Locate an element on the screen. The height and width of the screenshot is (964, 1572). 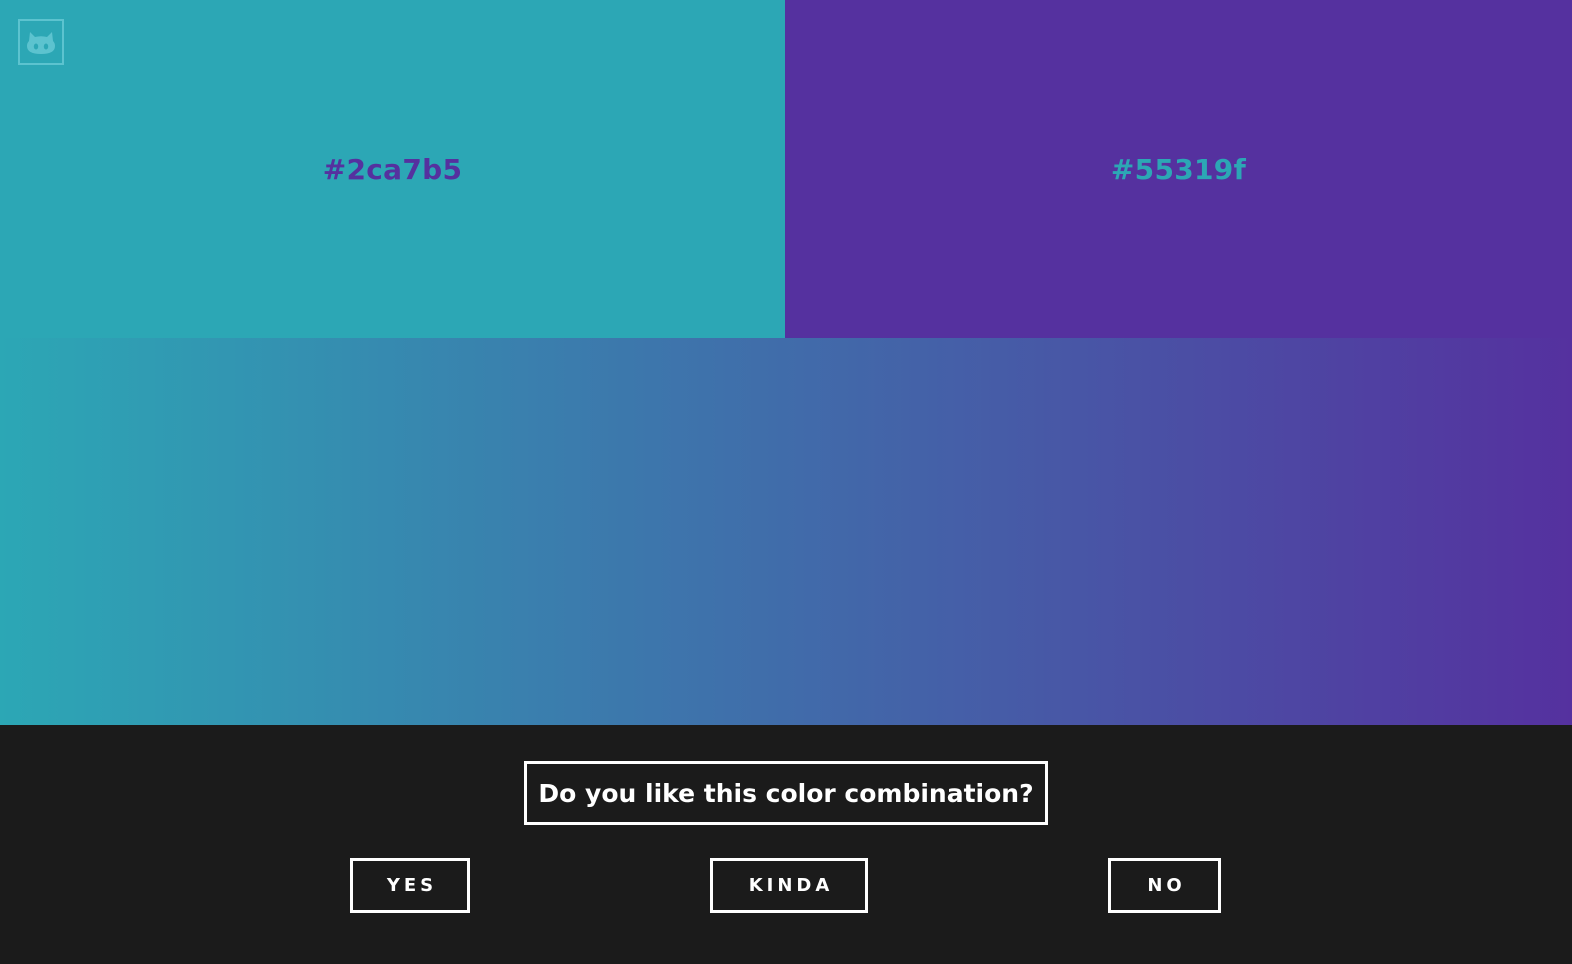
yes-button: YES is located at coordinates (410, 885).